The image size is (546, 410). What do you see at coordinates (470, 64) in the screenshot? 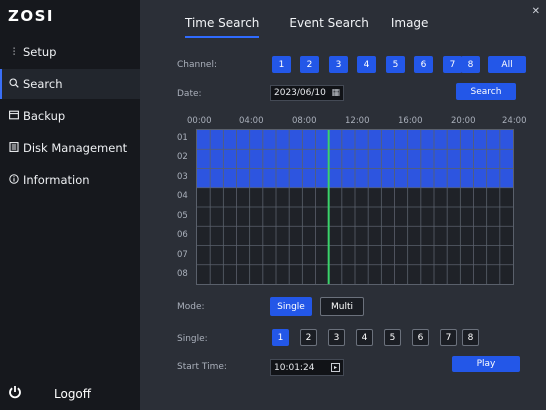
I see `channel-button-8: 8` at bounding box center [470, 64].